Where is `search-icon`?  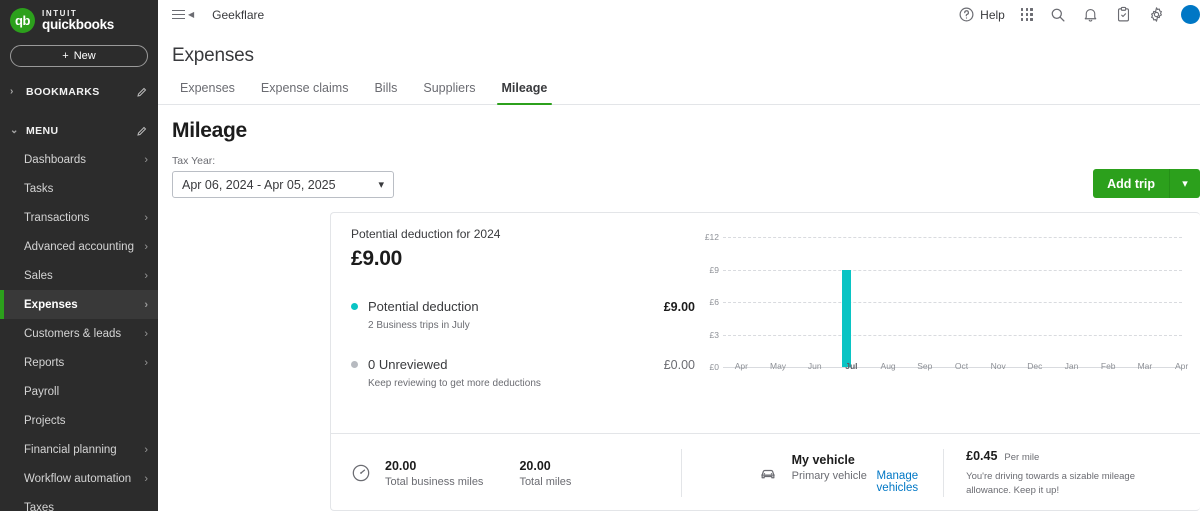 search-icon is located at coordinates (1057, 14).